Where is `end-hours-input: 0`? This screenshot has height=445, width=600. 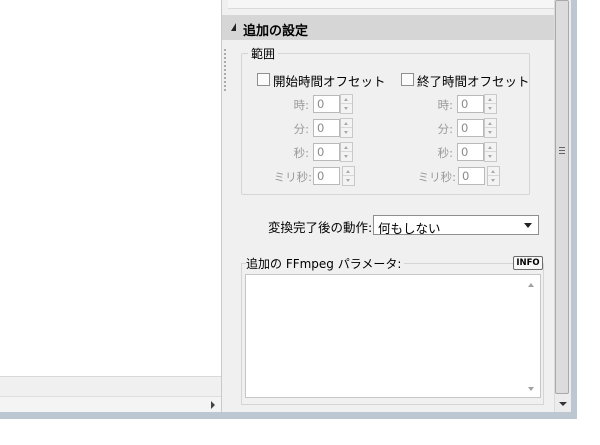 end-hours-input: 0 is located at coordinates (470, 104).